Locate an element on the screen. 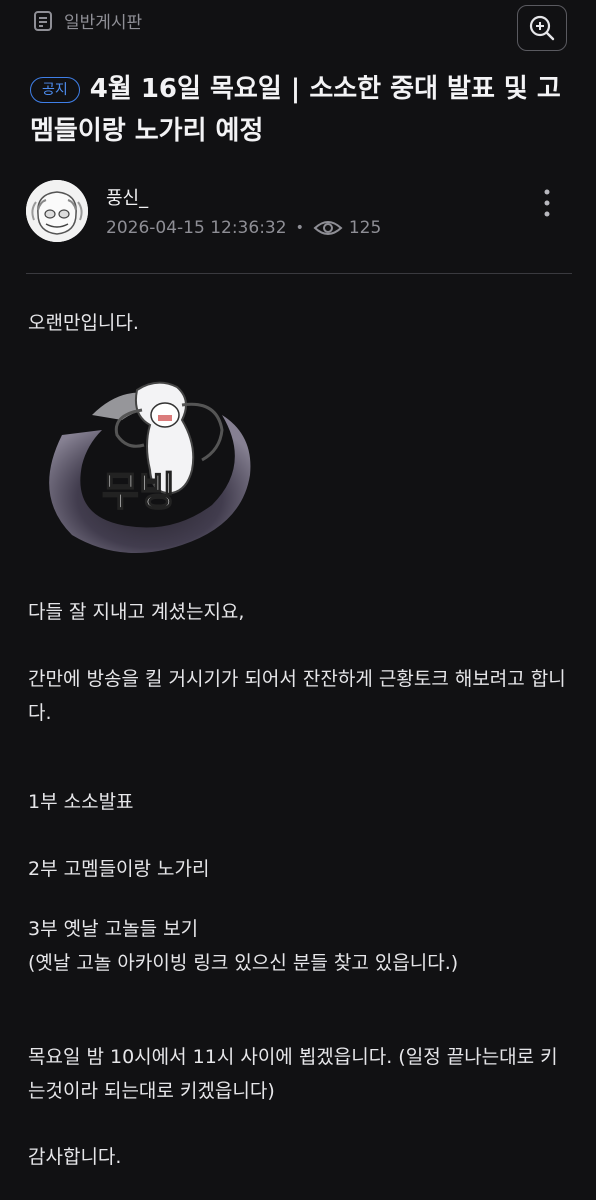 The image size is (596, 1200). author-name: 풍신_ is located at coordinates (127, 197).